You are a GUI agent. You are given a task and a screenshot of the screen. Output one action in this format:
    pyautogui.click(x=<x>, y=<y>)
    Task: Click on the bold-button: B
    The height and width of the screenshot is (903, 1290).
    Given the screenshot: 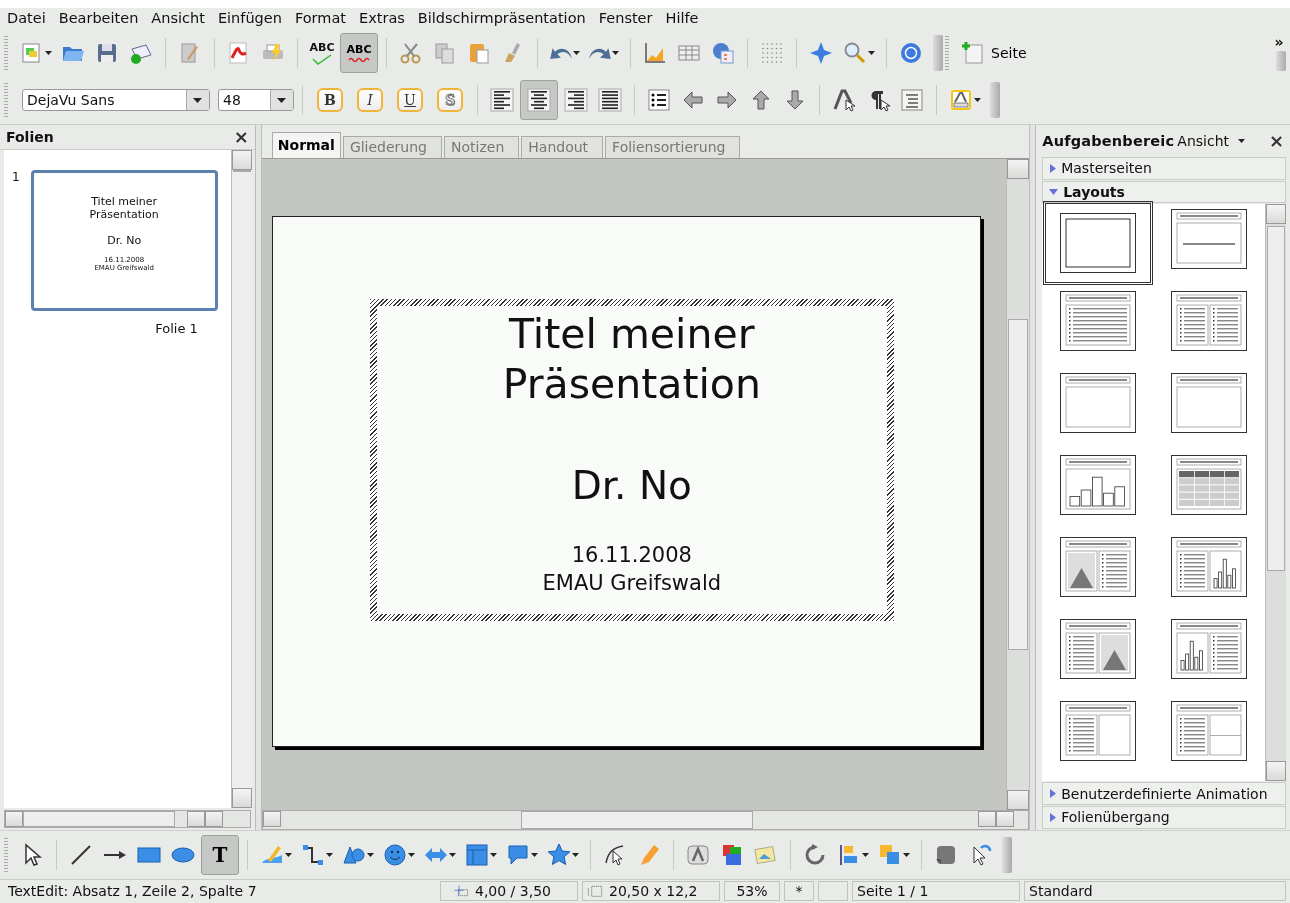 What is the action you would take?
    pyautogui.click(x=330, y=100)
    